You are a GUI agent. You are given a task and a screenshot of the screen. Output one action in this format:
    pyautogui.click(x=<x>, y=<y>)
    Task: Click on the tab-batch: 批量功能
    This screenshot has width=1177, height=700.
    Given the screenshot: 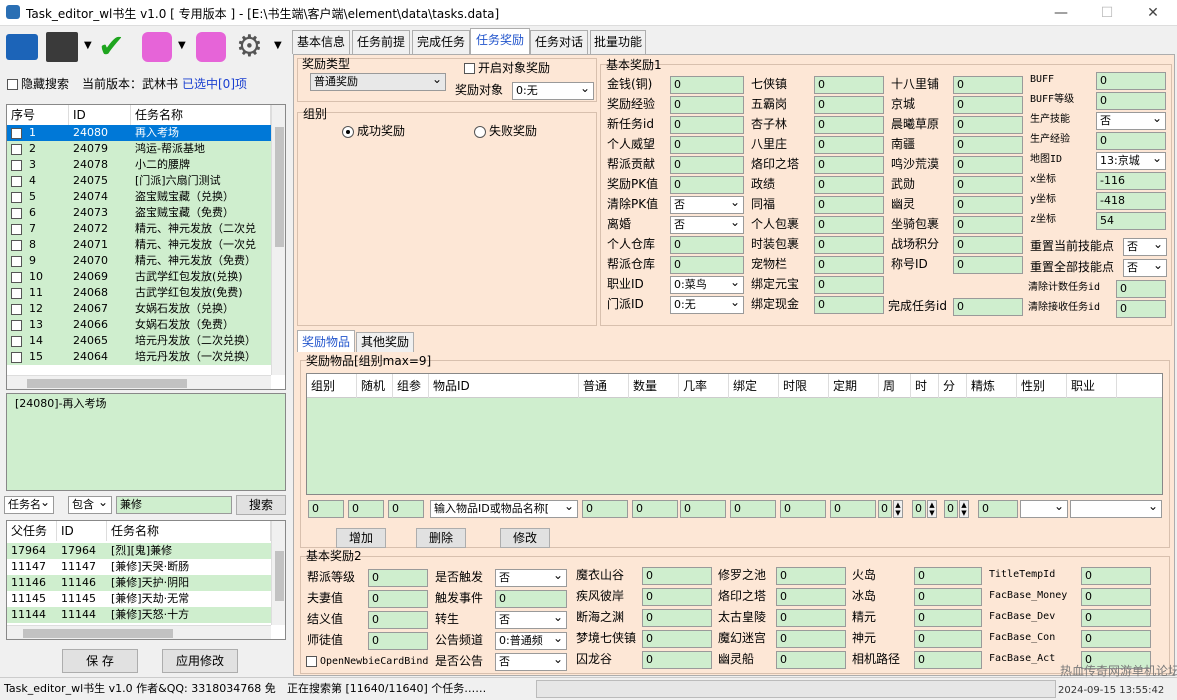 What is the action you would take?
    pyautogui.click(x=618, y=42)
    